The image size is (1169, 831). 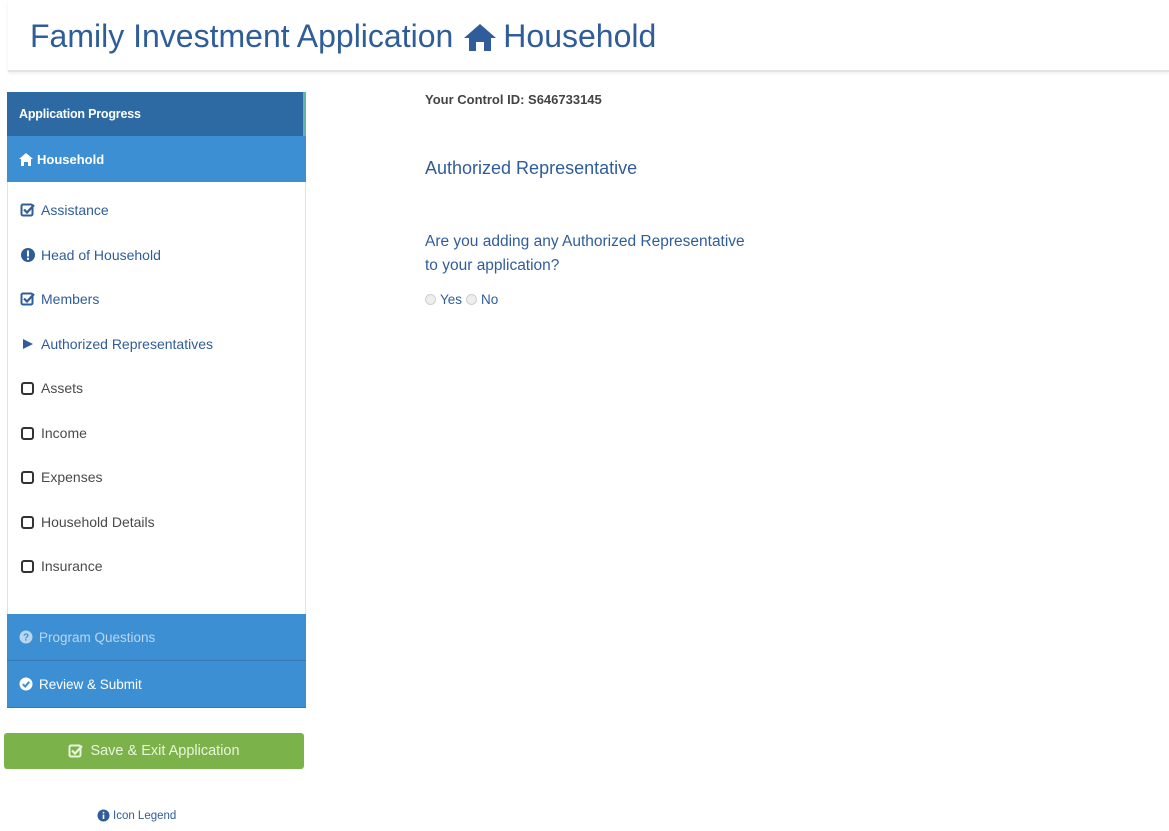 What do you see at coordinates (71, 159) in the screenshot?
I see `sidebar-item-label: Household` at bounding box center [71, 159].